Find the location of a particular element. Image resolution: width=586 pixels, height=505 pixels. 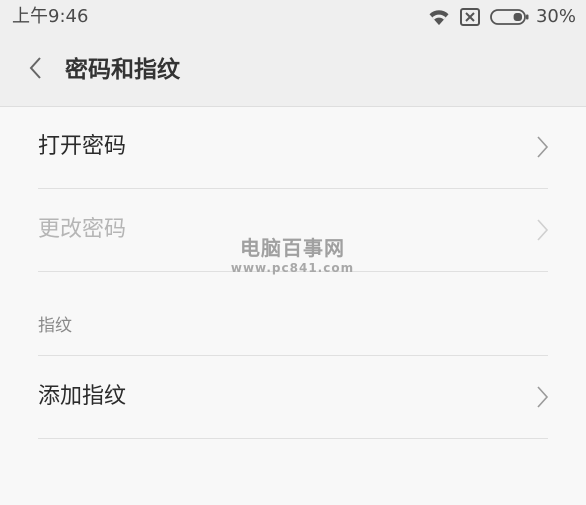

watermark-url: www.pc841.com is located at coordinates (292, 268).